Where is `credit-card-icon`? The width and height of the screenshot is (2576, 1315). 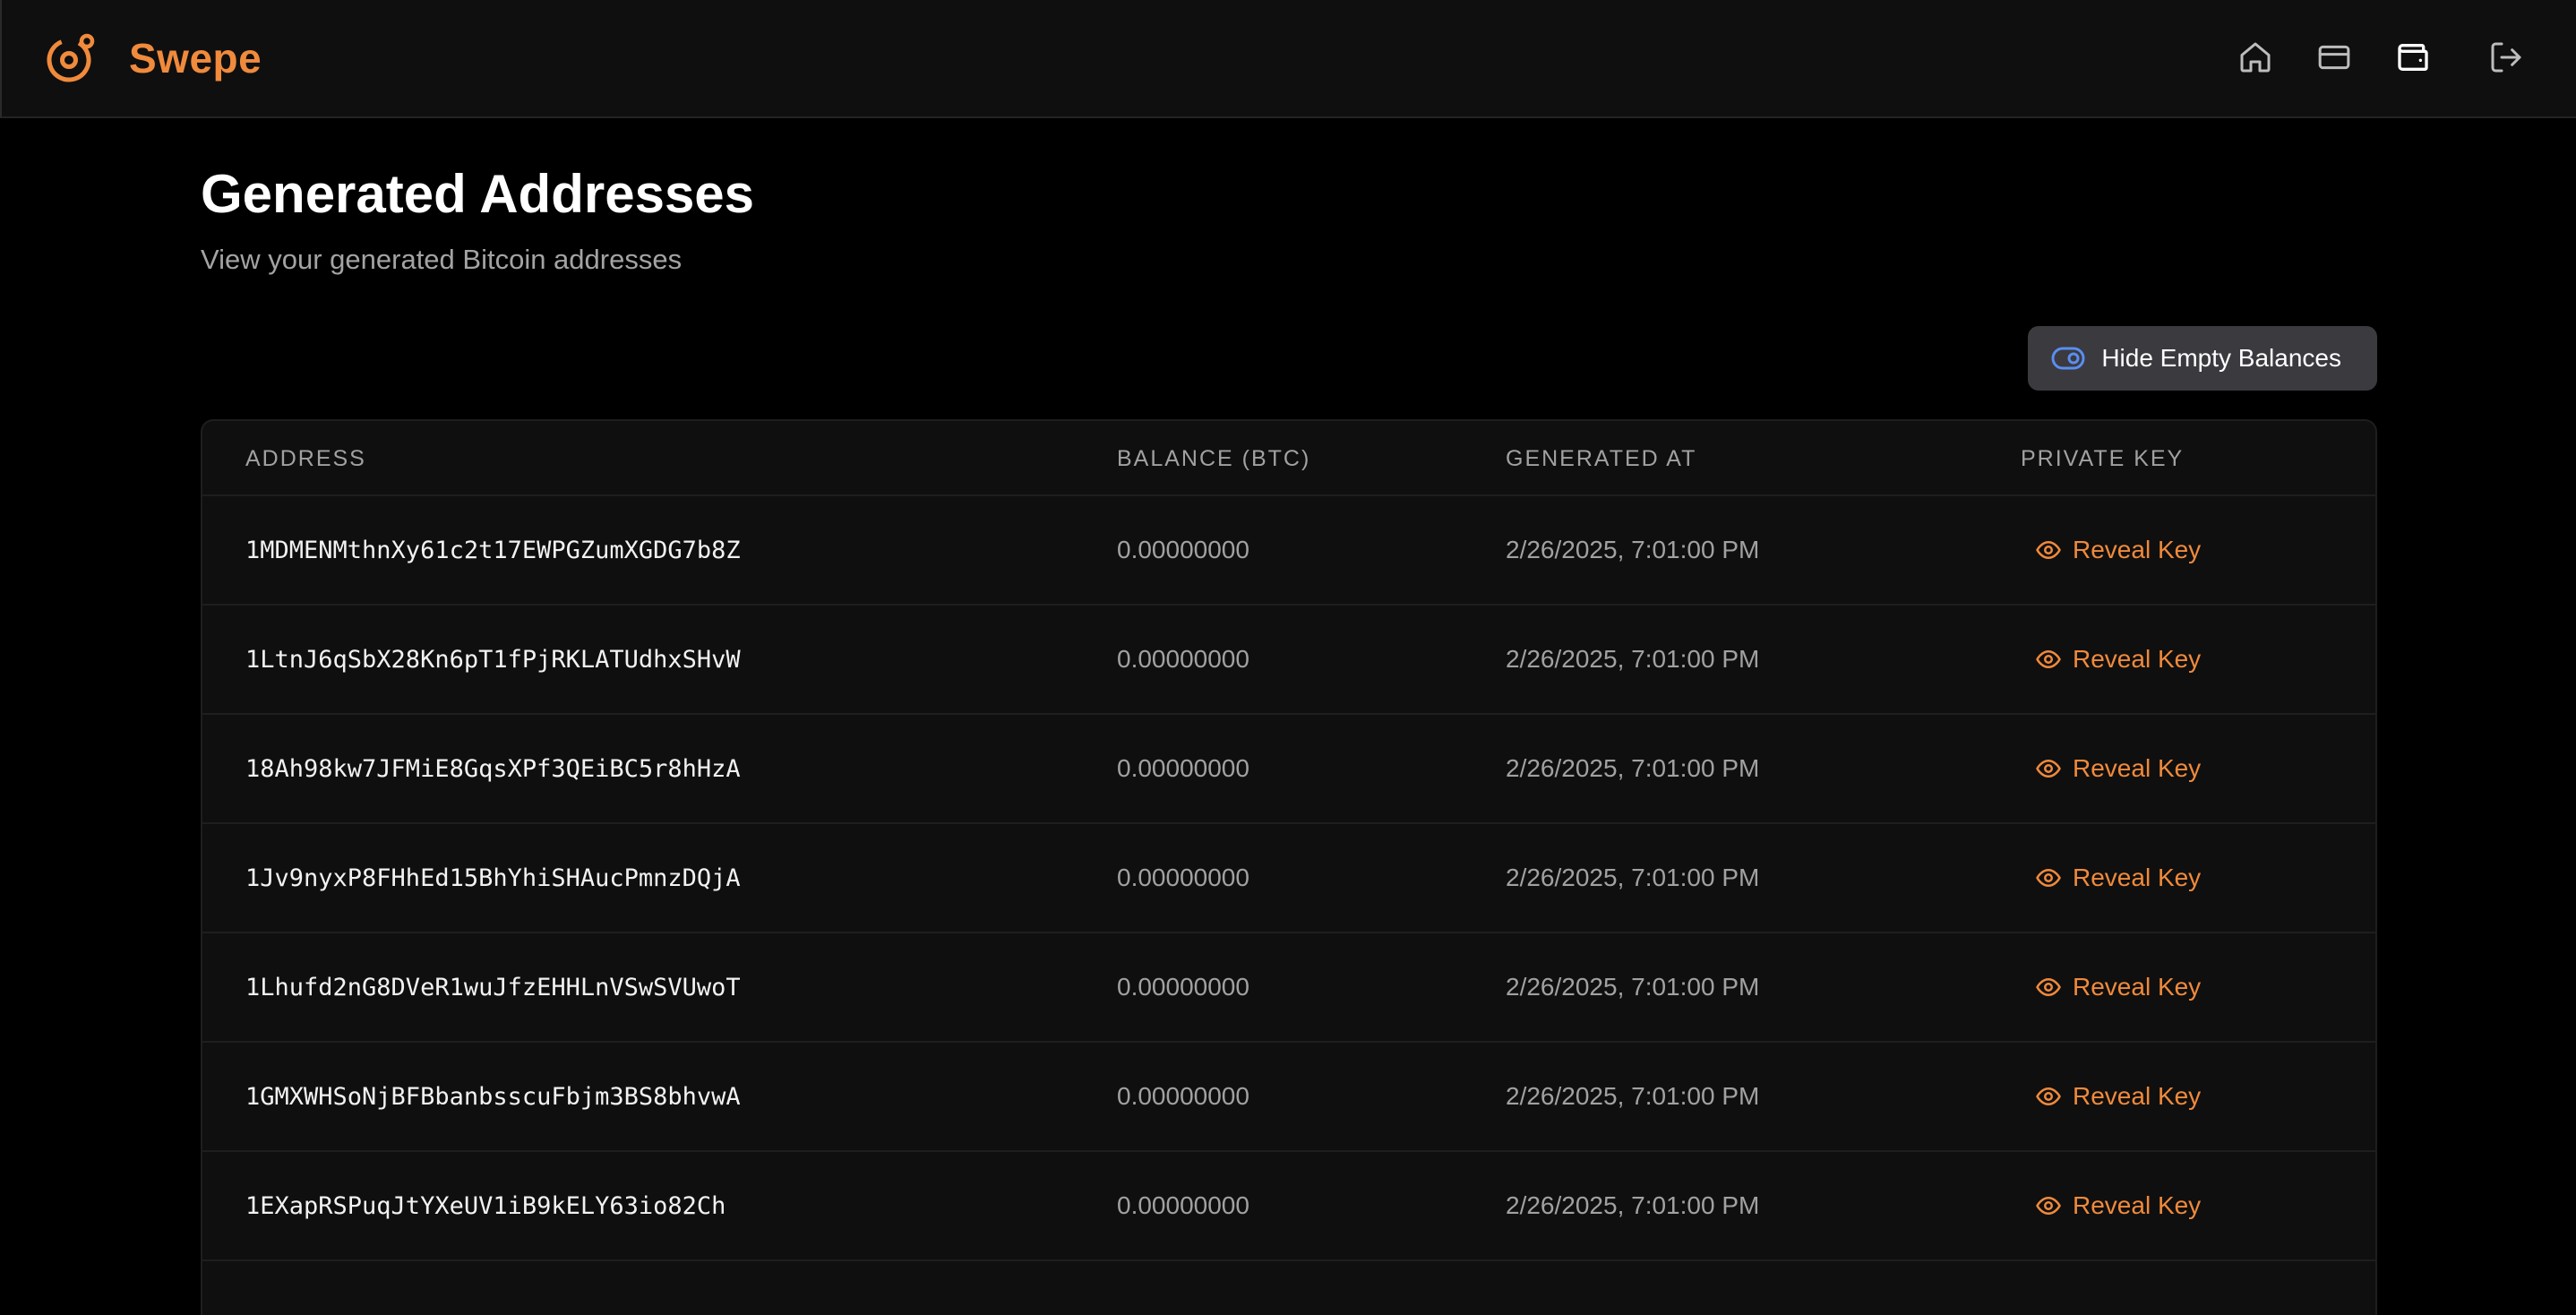
credit-card-icon is located at coordinates (2334, 59).